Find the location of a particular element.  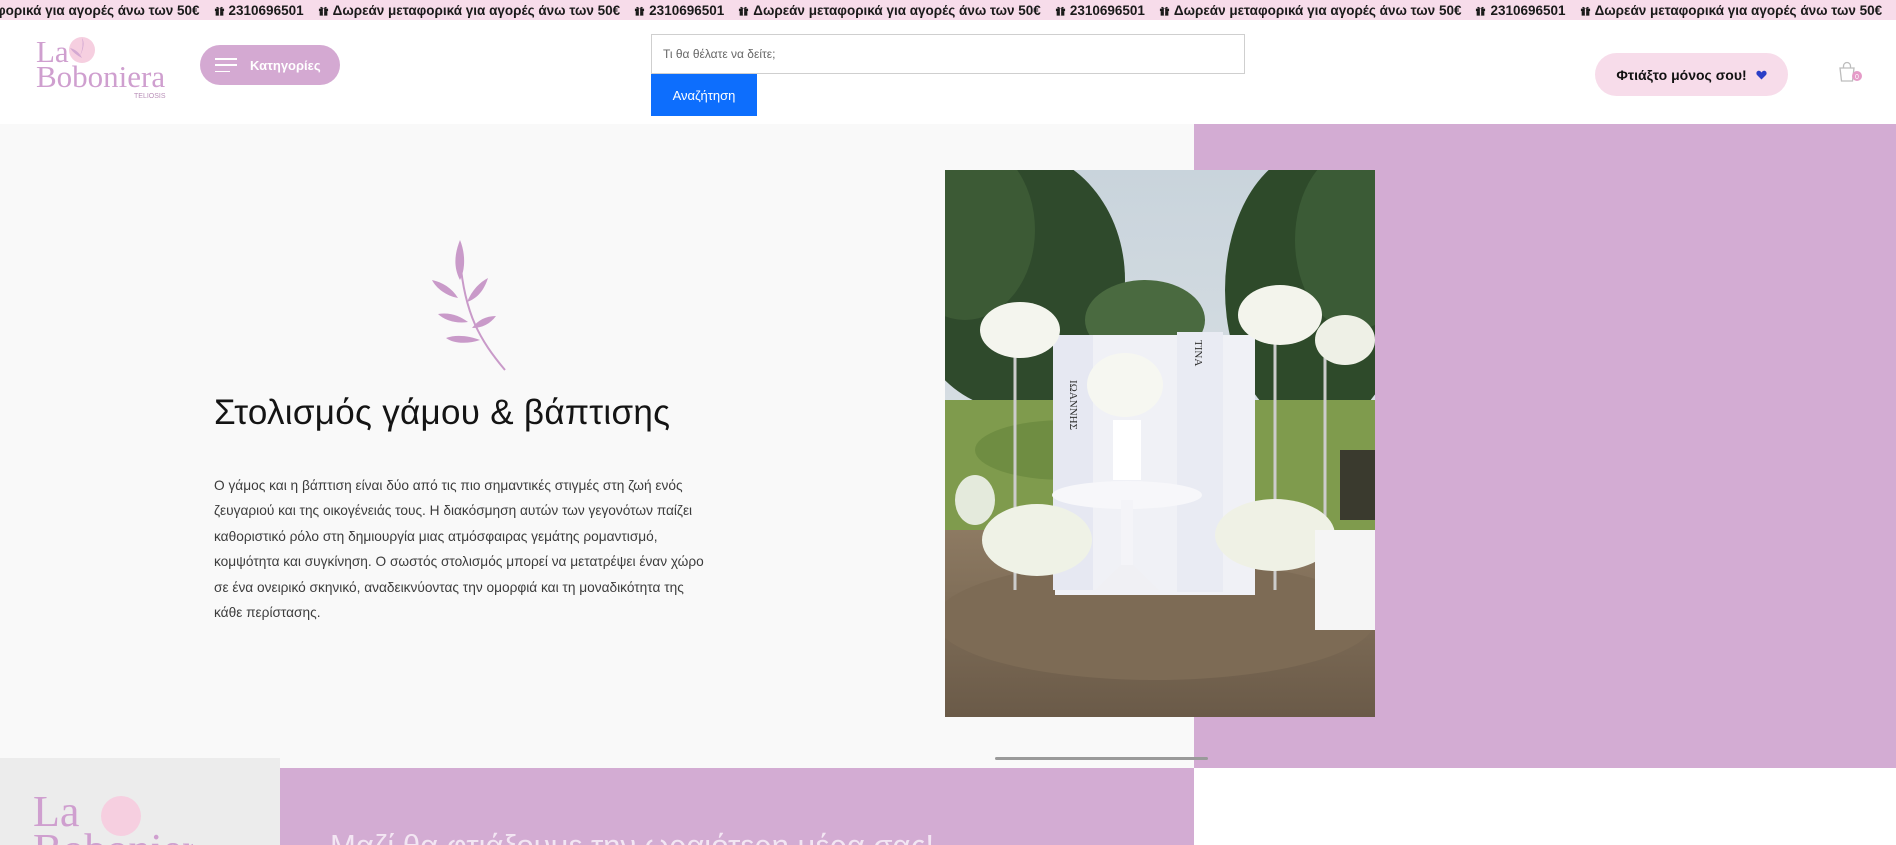

site-logo: La Boboniera TELIOSIS is located at coordinates (109, 67).